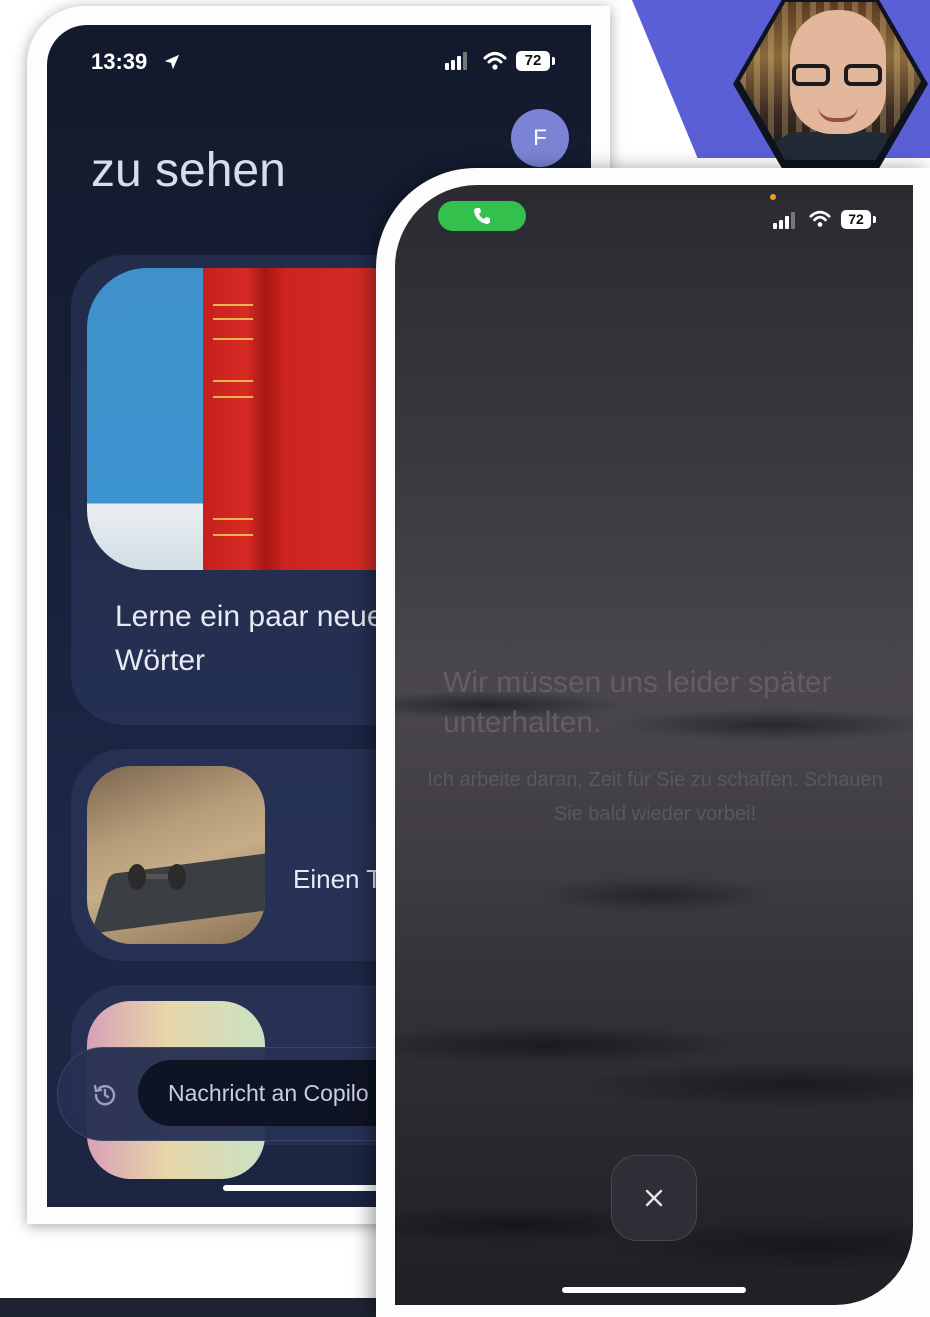 This screenshot has height=1317, width=930. I want to click on close-icon, so click(654, 1198).